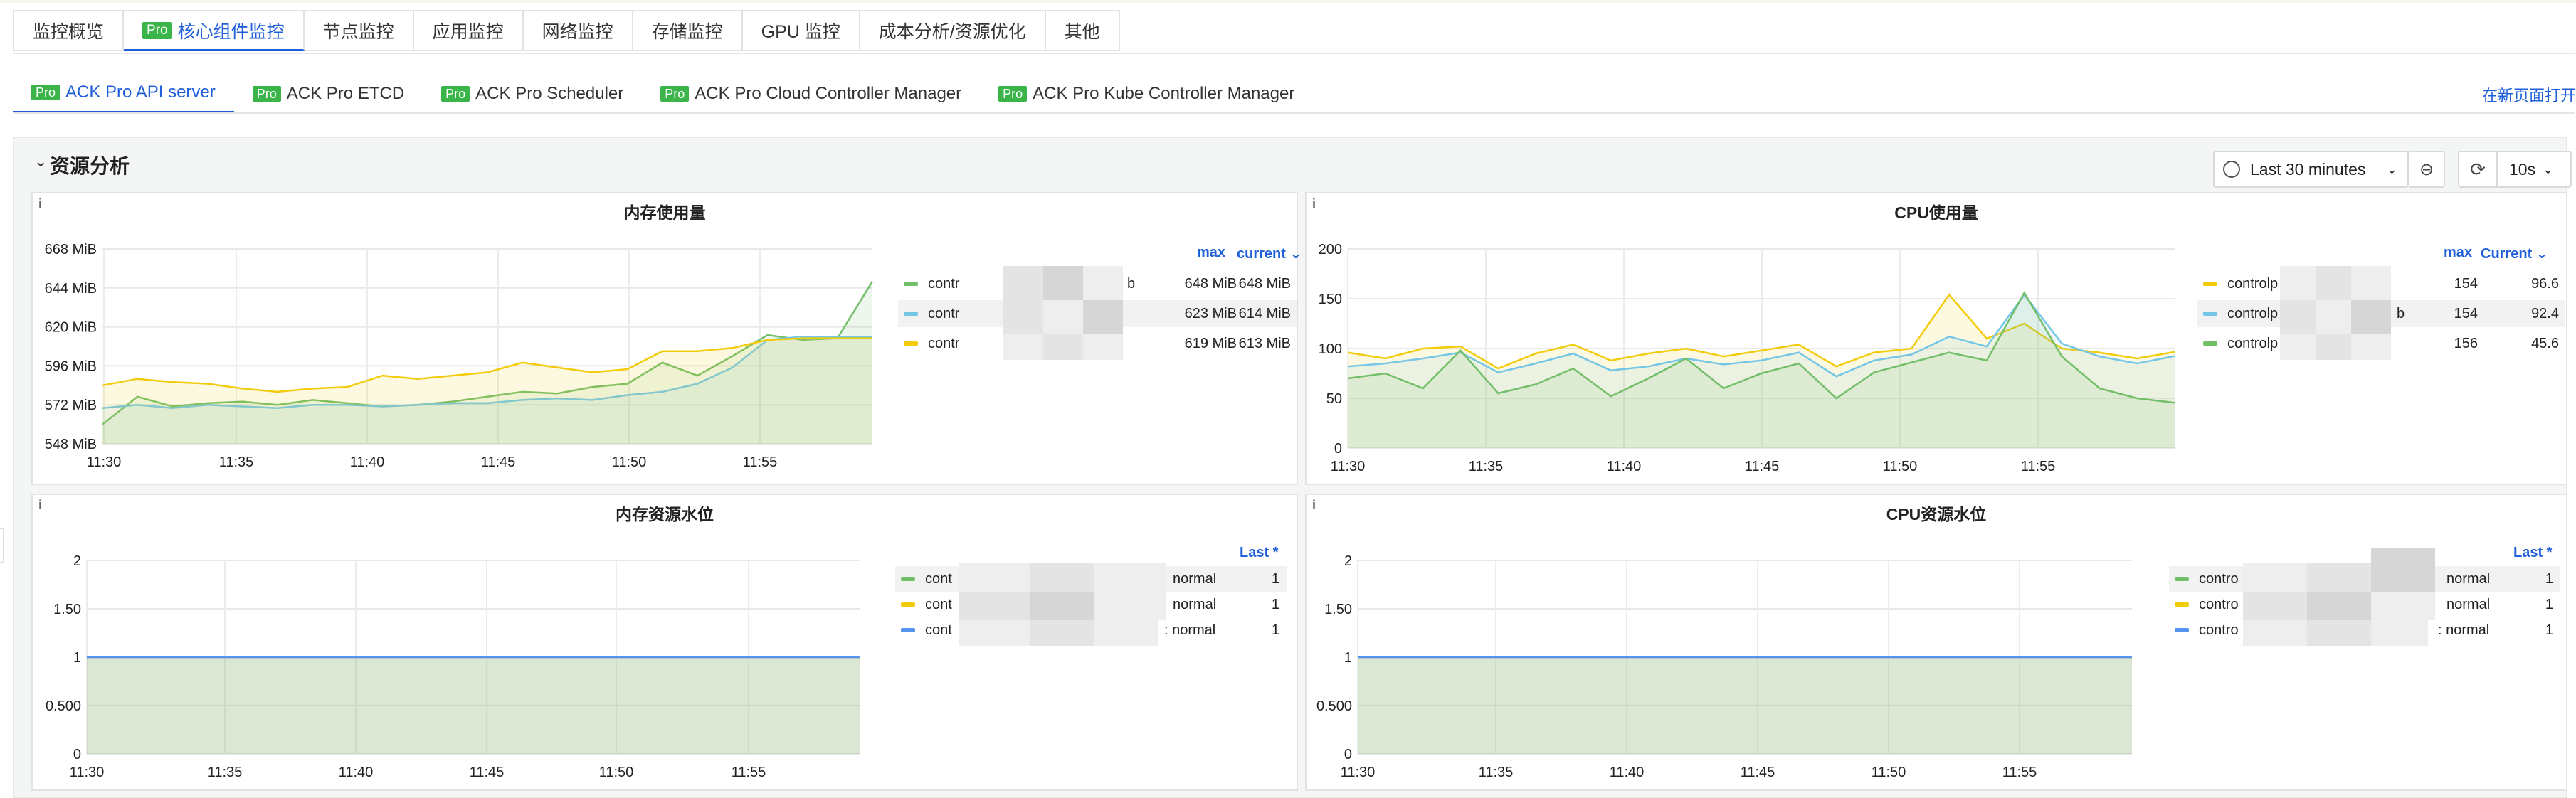 Image resolution: width=2576 pixels, height=798 pixels. What do you see at coordinates (87, 772) in the screenshot?
I see `x-tick-label: 11:30` at bounding box center [87, 772].